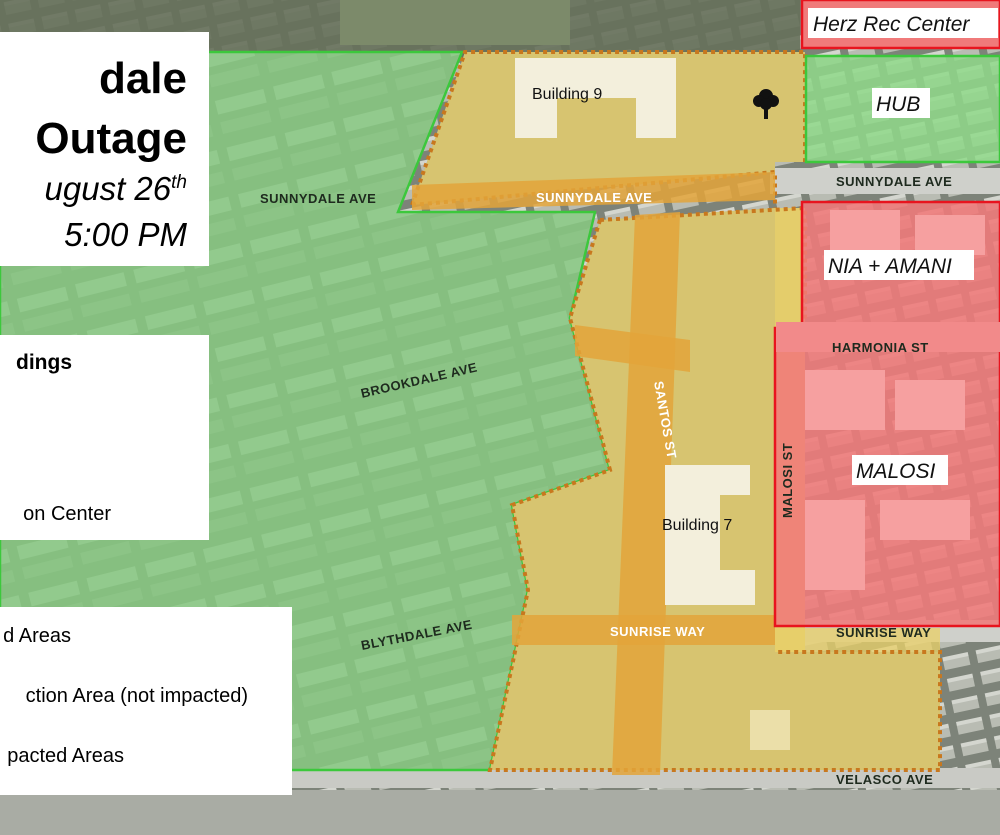  I want to click on tree-icon, so click(766, 104).